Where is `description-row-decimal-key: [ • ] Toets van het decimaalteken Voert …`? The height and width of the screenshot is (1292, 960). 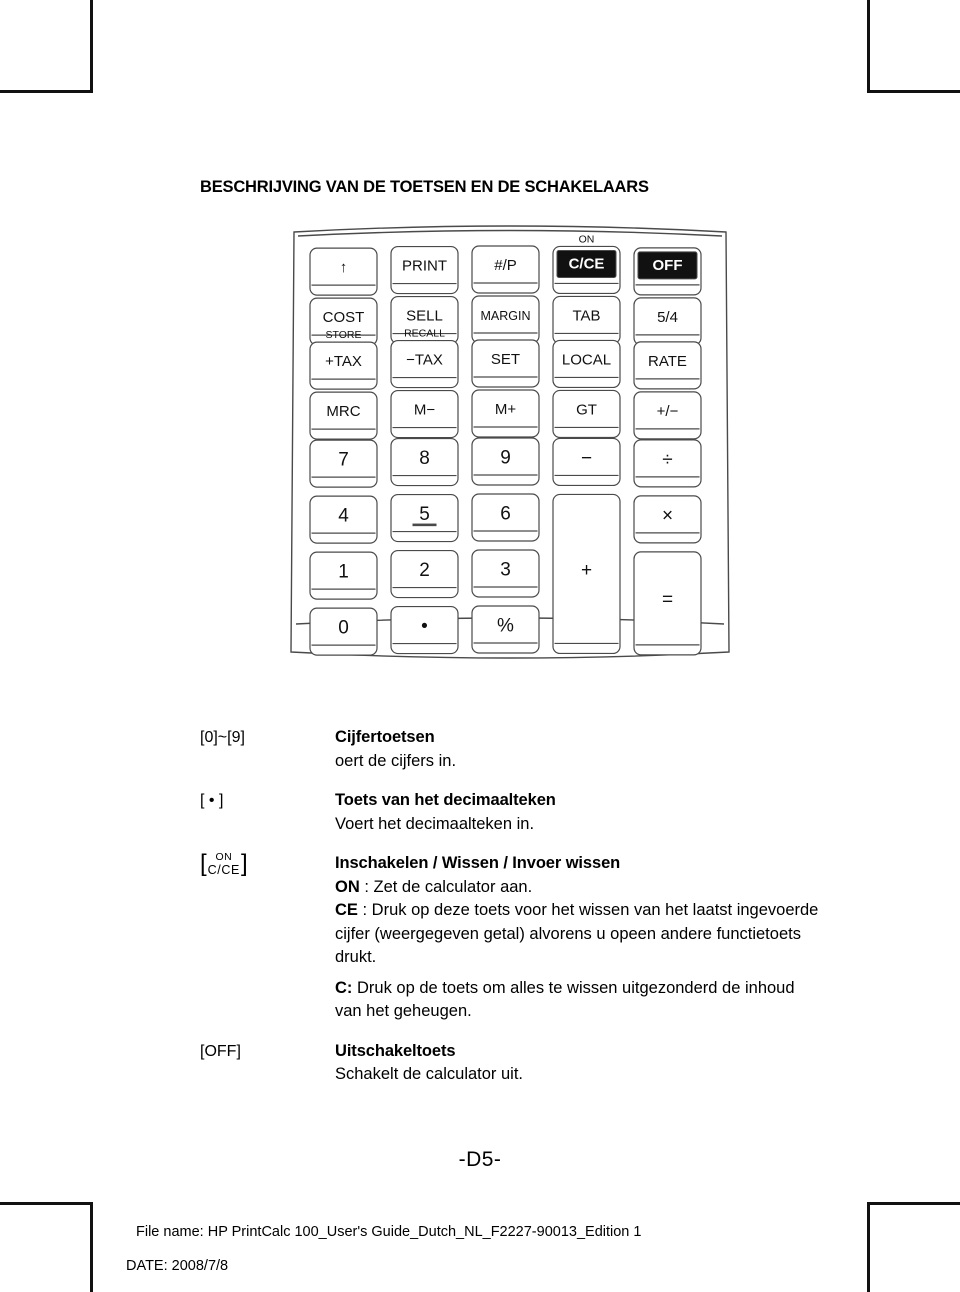 description-row-decimal-key: [ • ] Toets van het decimaalteken Voert … is located at coordinates (510, 812).